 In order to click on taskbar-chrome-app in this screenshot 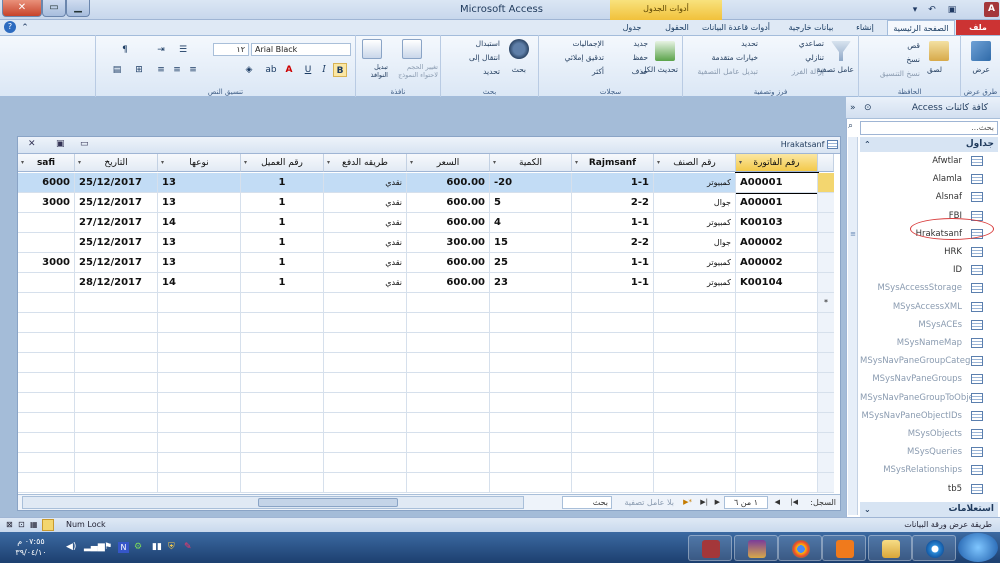, I will do `click(800, 548)`.